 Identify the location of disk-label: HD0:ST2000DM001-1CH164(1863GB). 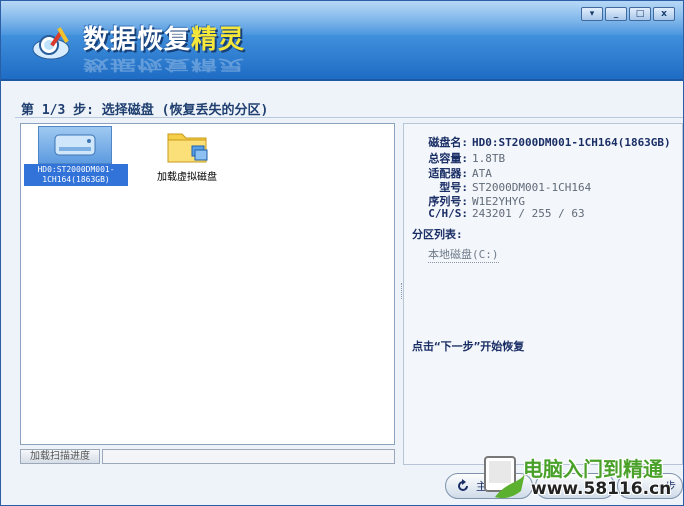
(76, 175).